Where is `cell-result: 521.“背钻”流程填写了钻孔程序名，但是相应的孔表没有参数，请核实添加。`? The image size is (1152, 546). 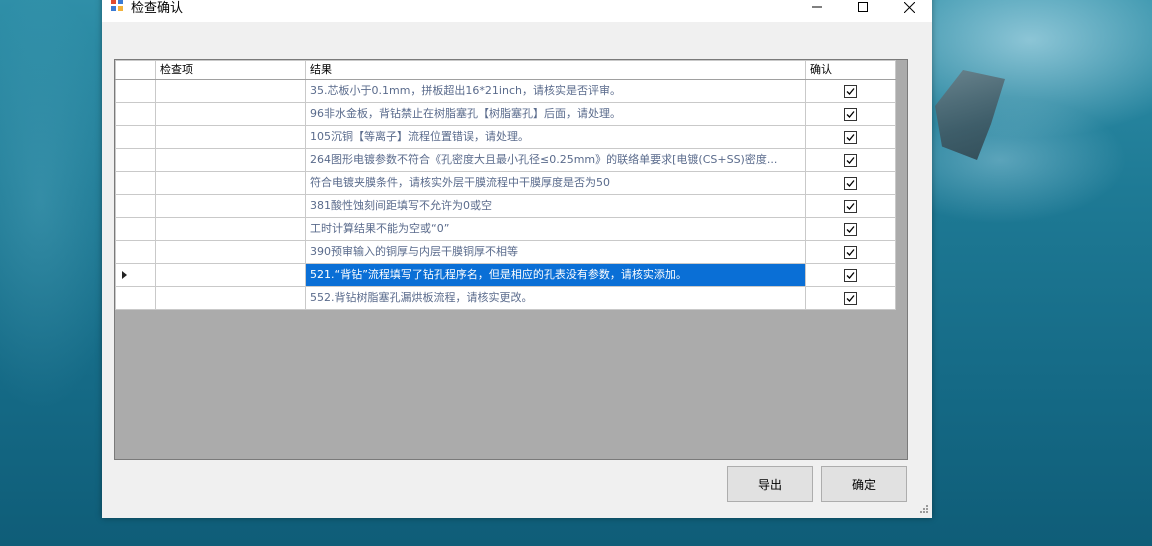 cell-result: 521.“背钻”流程填写了钻孔程序名，但是相应的孔表没有参数，请核实添加。 is located at coordinates (555, 275).